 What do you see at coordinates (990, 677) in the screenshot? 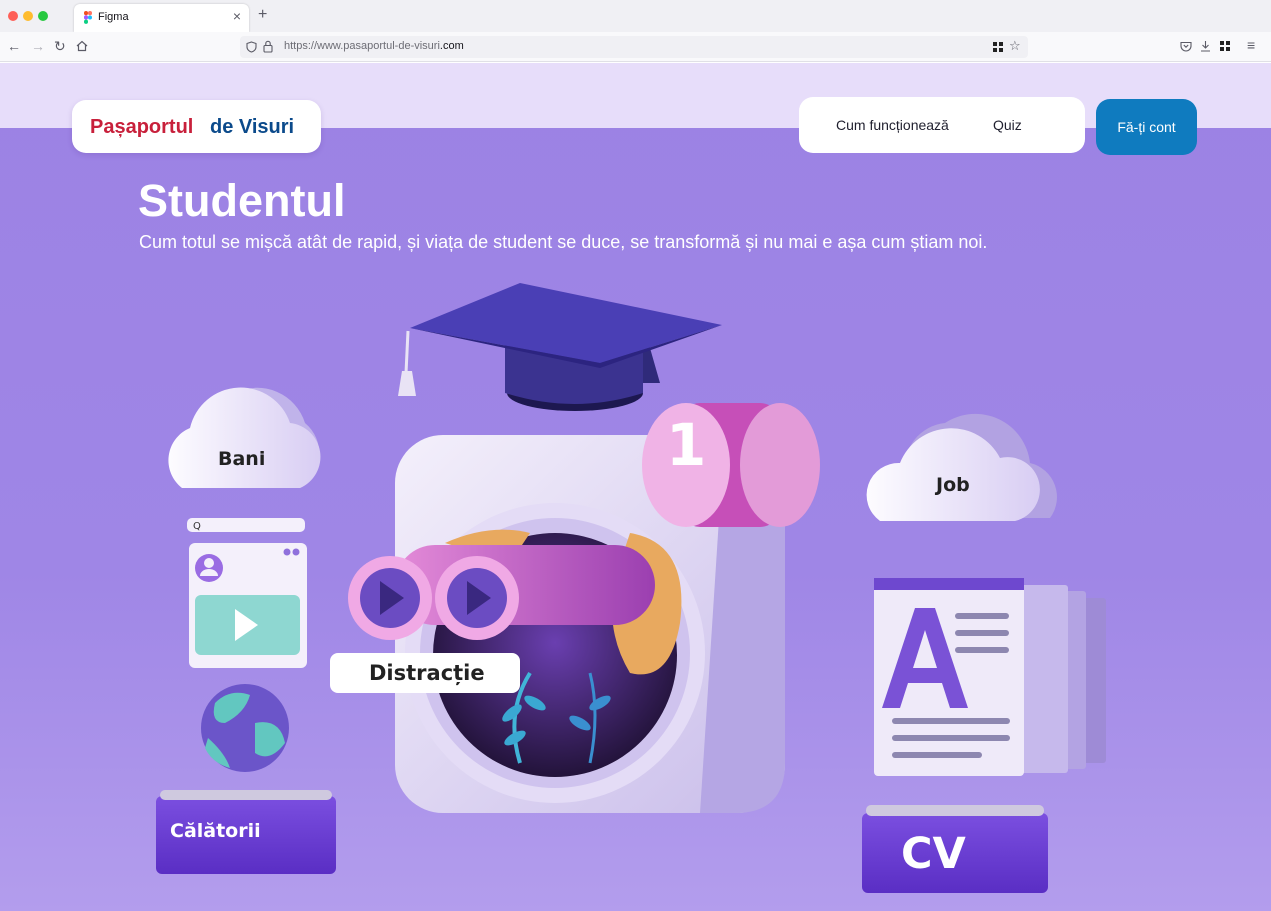
I see `document-icon` at bounding box center [990, 677].